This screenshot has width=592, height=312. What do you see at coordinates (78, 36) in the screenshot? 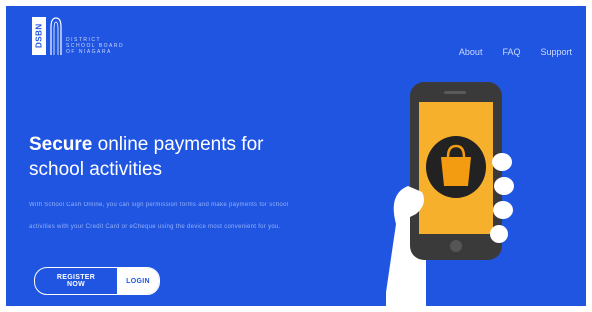
I see `dsbn-logo: DSBN District School Board of Niagara` at bounding box center [78, 36].